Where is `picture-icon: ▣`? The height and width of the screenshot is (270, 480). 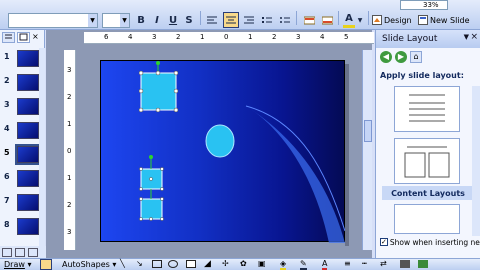
picture-icon: ▣ is located at coordinates (262, 263).